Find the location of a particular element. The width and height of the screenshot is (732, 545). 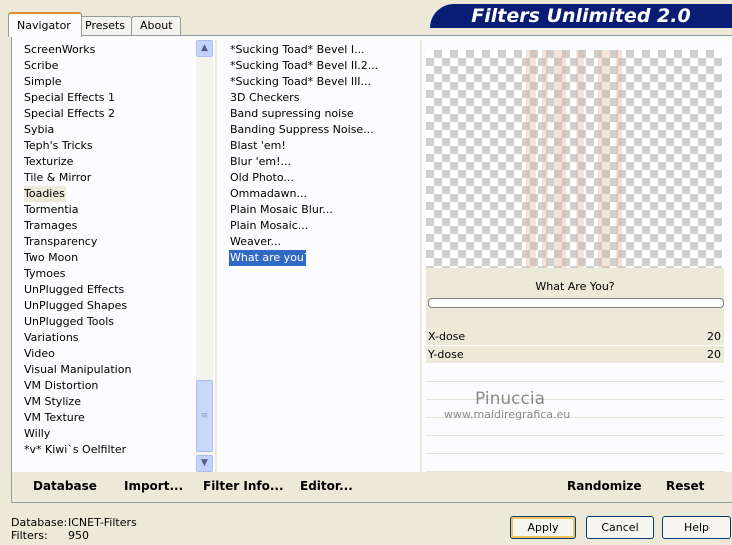

scroll-thumb: ≡ is located at coordinates (204, 416).